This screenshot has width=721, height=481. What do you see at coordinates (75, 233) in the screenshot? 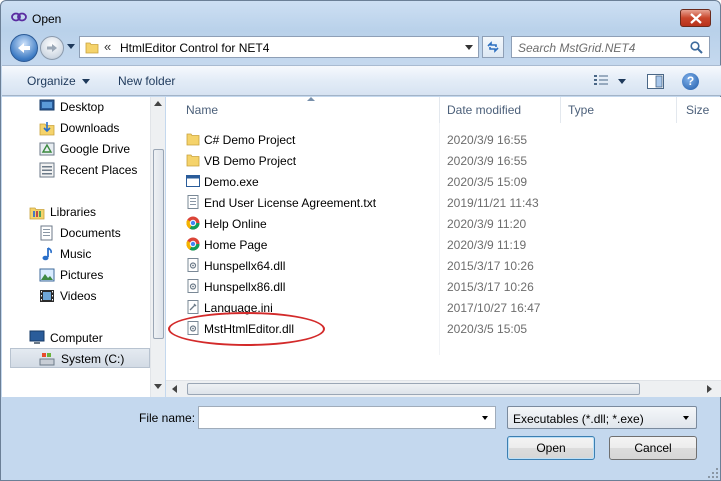
I see `sidebar-item-documents: Documents` at bounding box center [75, 233].